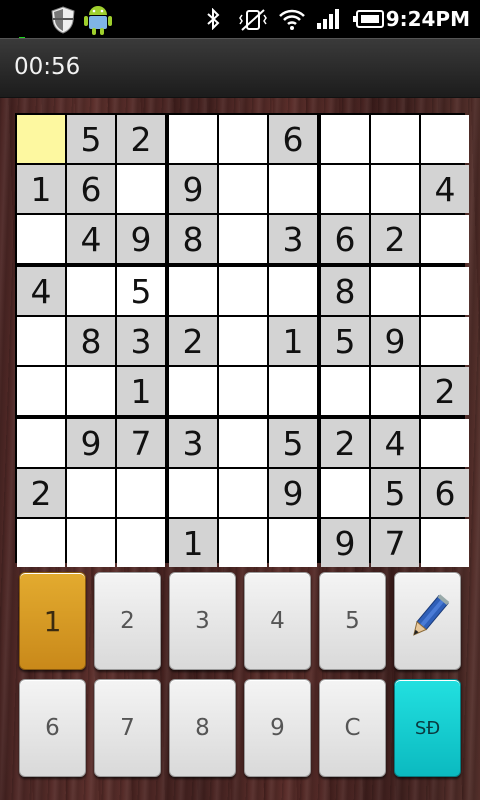 The image size is (480, 800). I want to click on sudoku-cell-r7c2: 9, so click(91, 443).